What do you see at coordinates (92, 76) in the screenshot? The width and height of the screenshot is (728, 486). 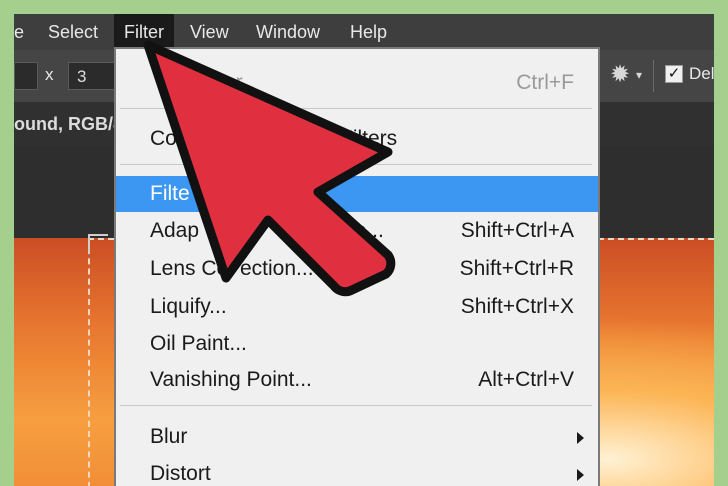 I see `height-field: 3` at bounding box center [92, 76].